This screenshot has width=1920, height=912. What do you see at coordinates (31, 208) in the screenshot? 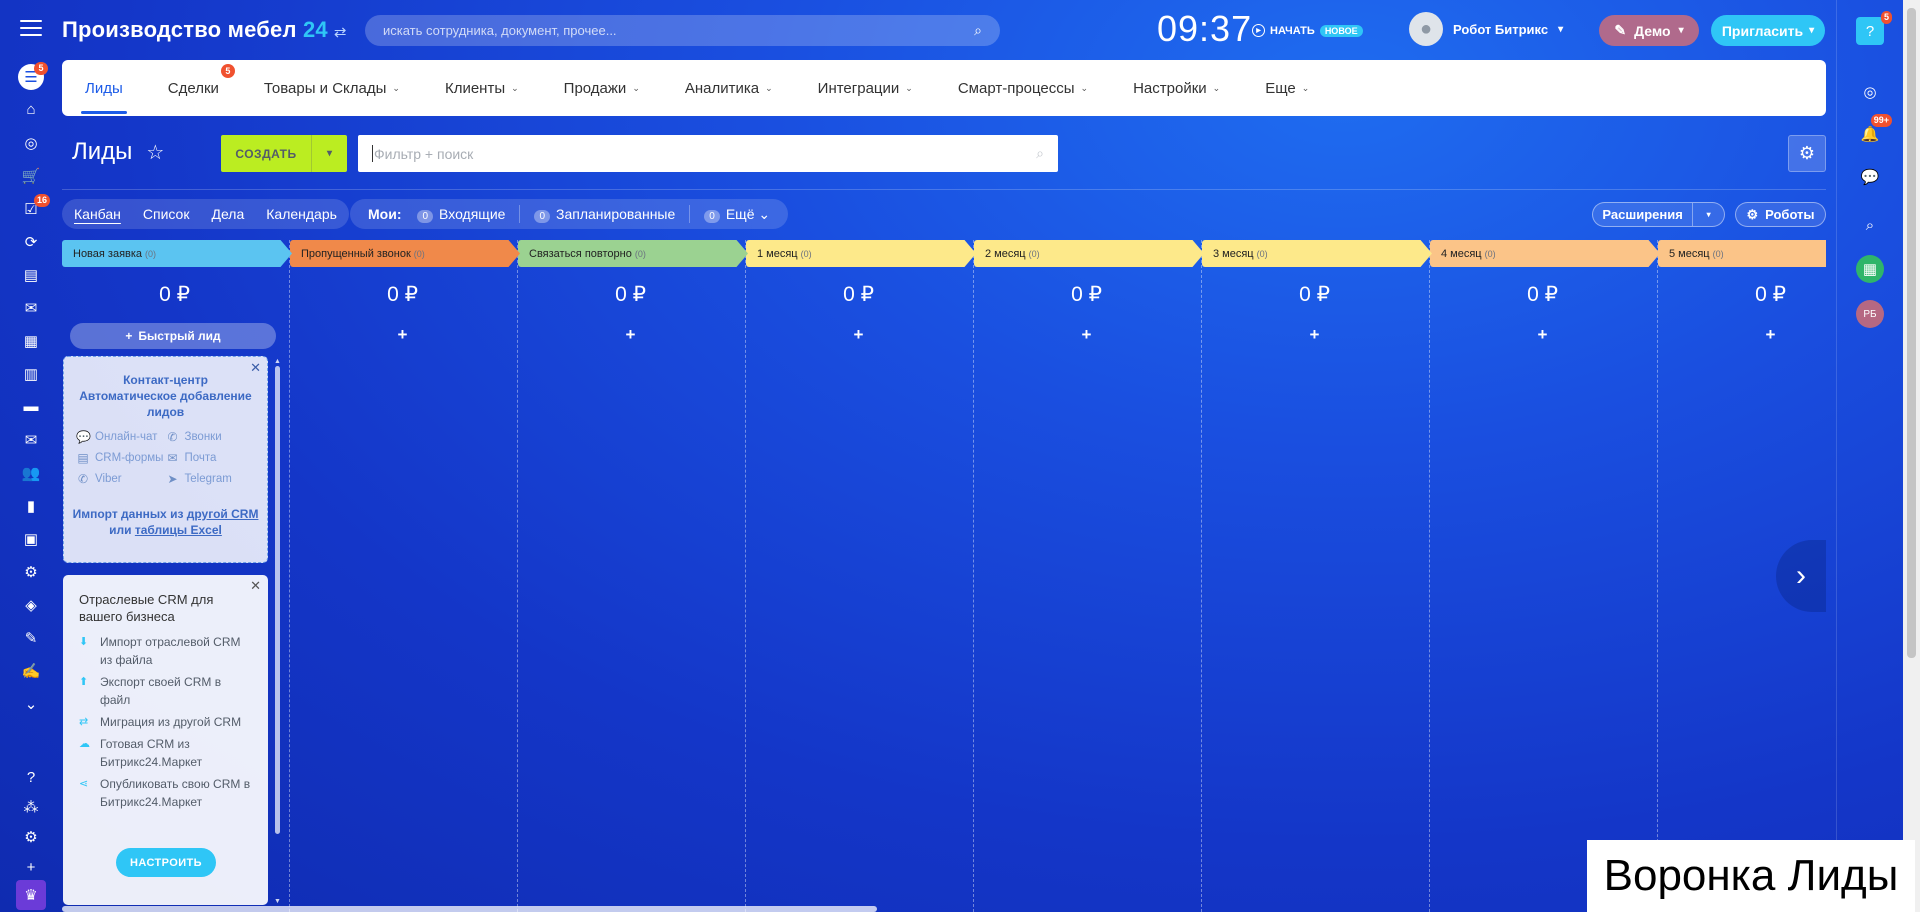
I see `sidebar-item: ☑ 16` at bounding box center [31, 208].